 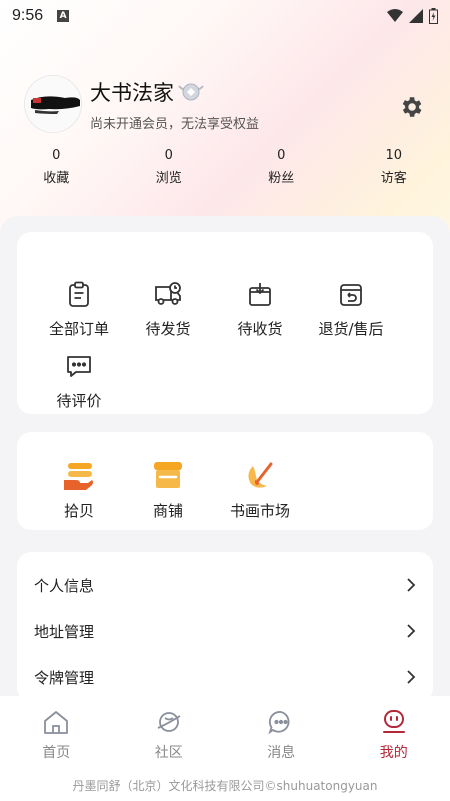 What do you see at coordinates (351, 329) in the screenshot?
I see `order-label: 退货/售后` at bounding box center [351, 329].